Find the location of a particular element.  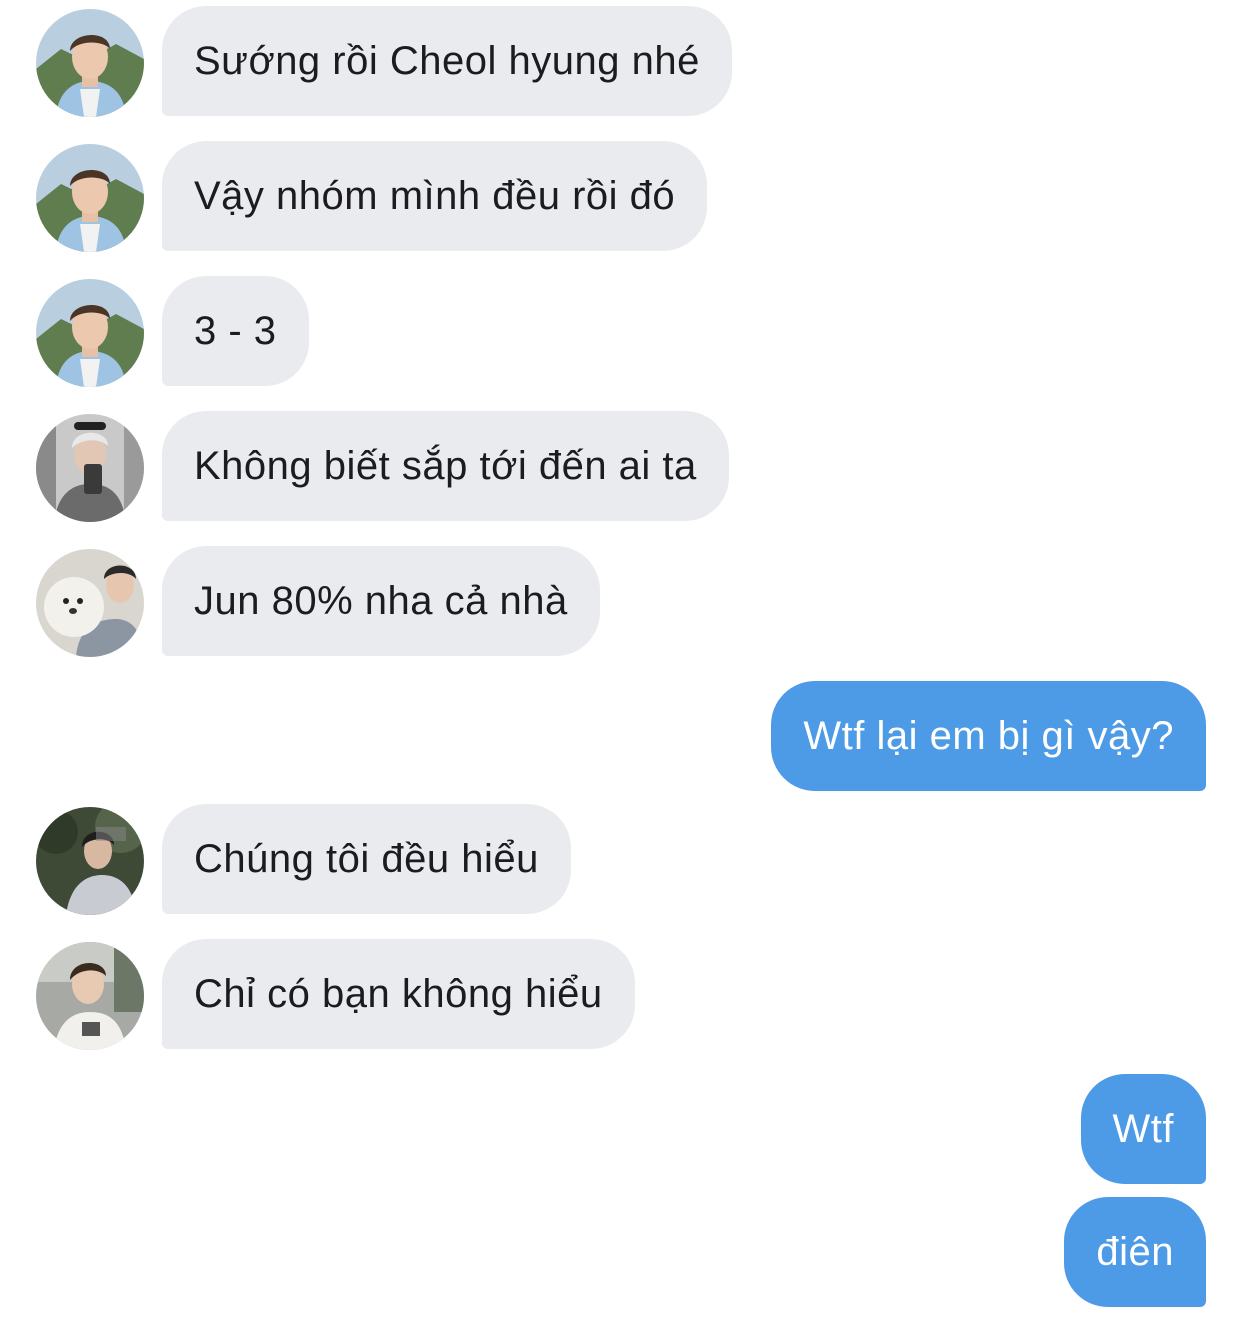

message-bubble: Không biết sắp tới đến ai ta is located at coordinates (445, 466).